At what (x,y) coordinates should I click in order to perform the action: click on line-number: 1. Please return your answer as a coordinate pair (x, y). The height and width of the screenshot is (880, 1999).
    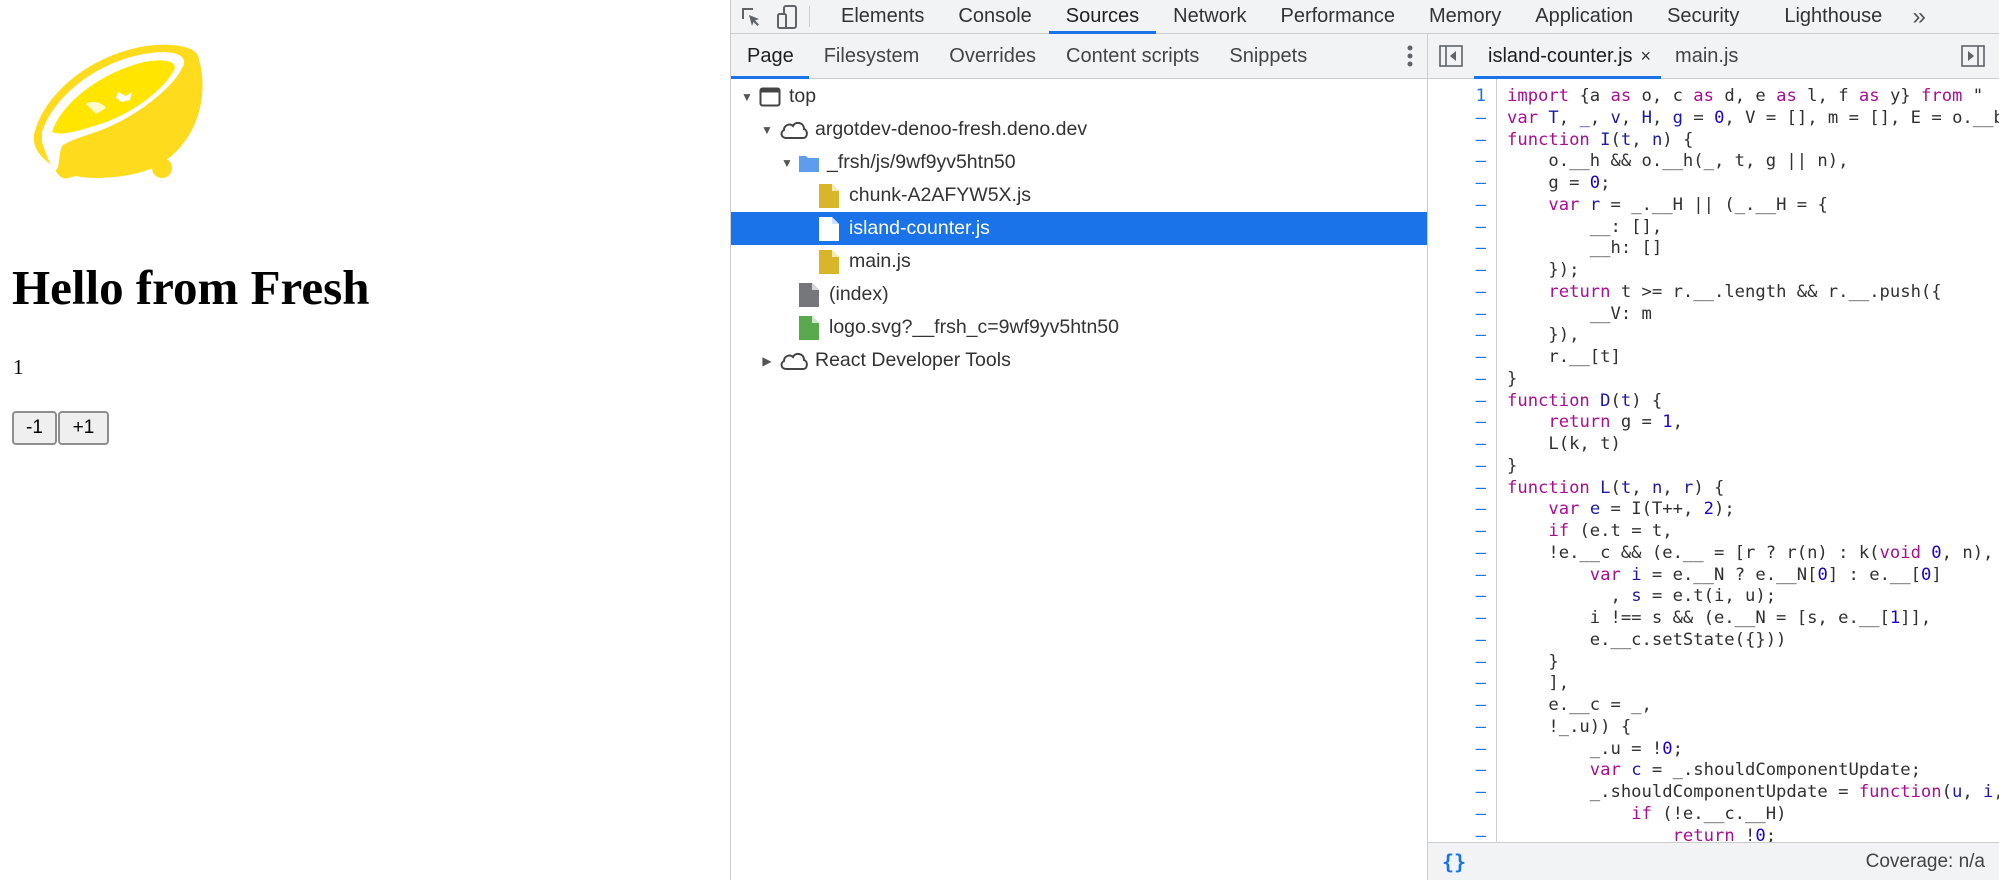
    Looking at the image, I should click on (1457, 97).